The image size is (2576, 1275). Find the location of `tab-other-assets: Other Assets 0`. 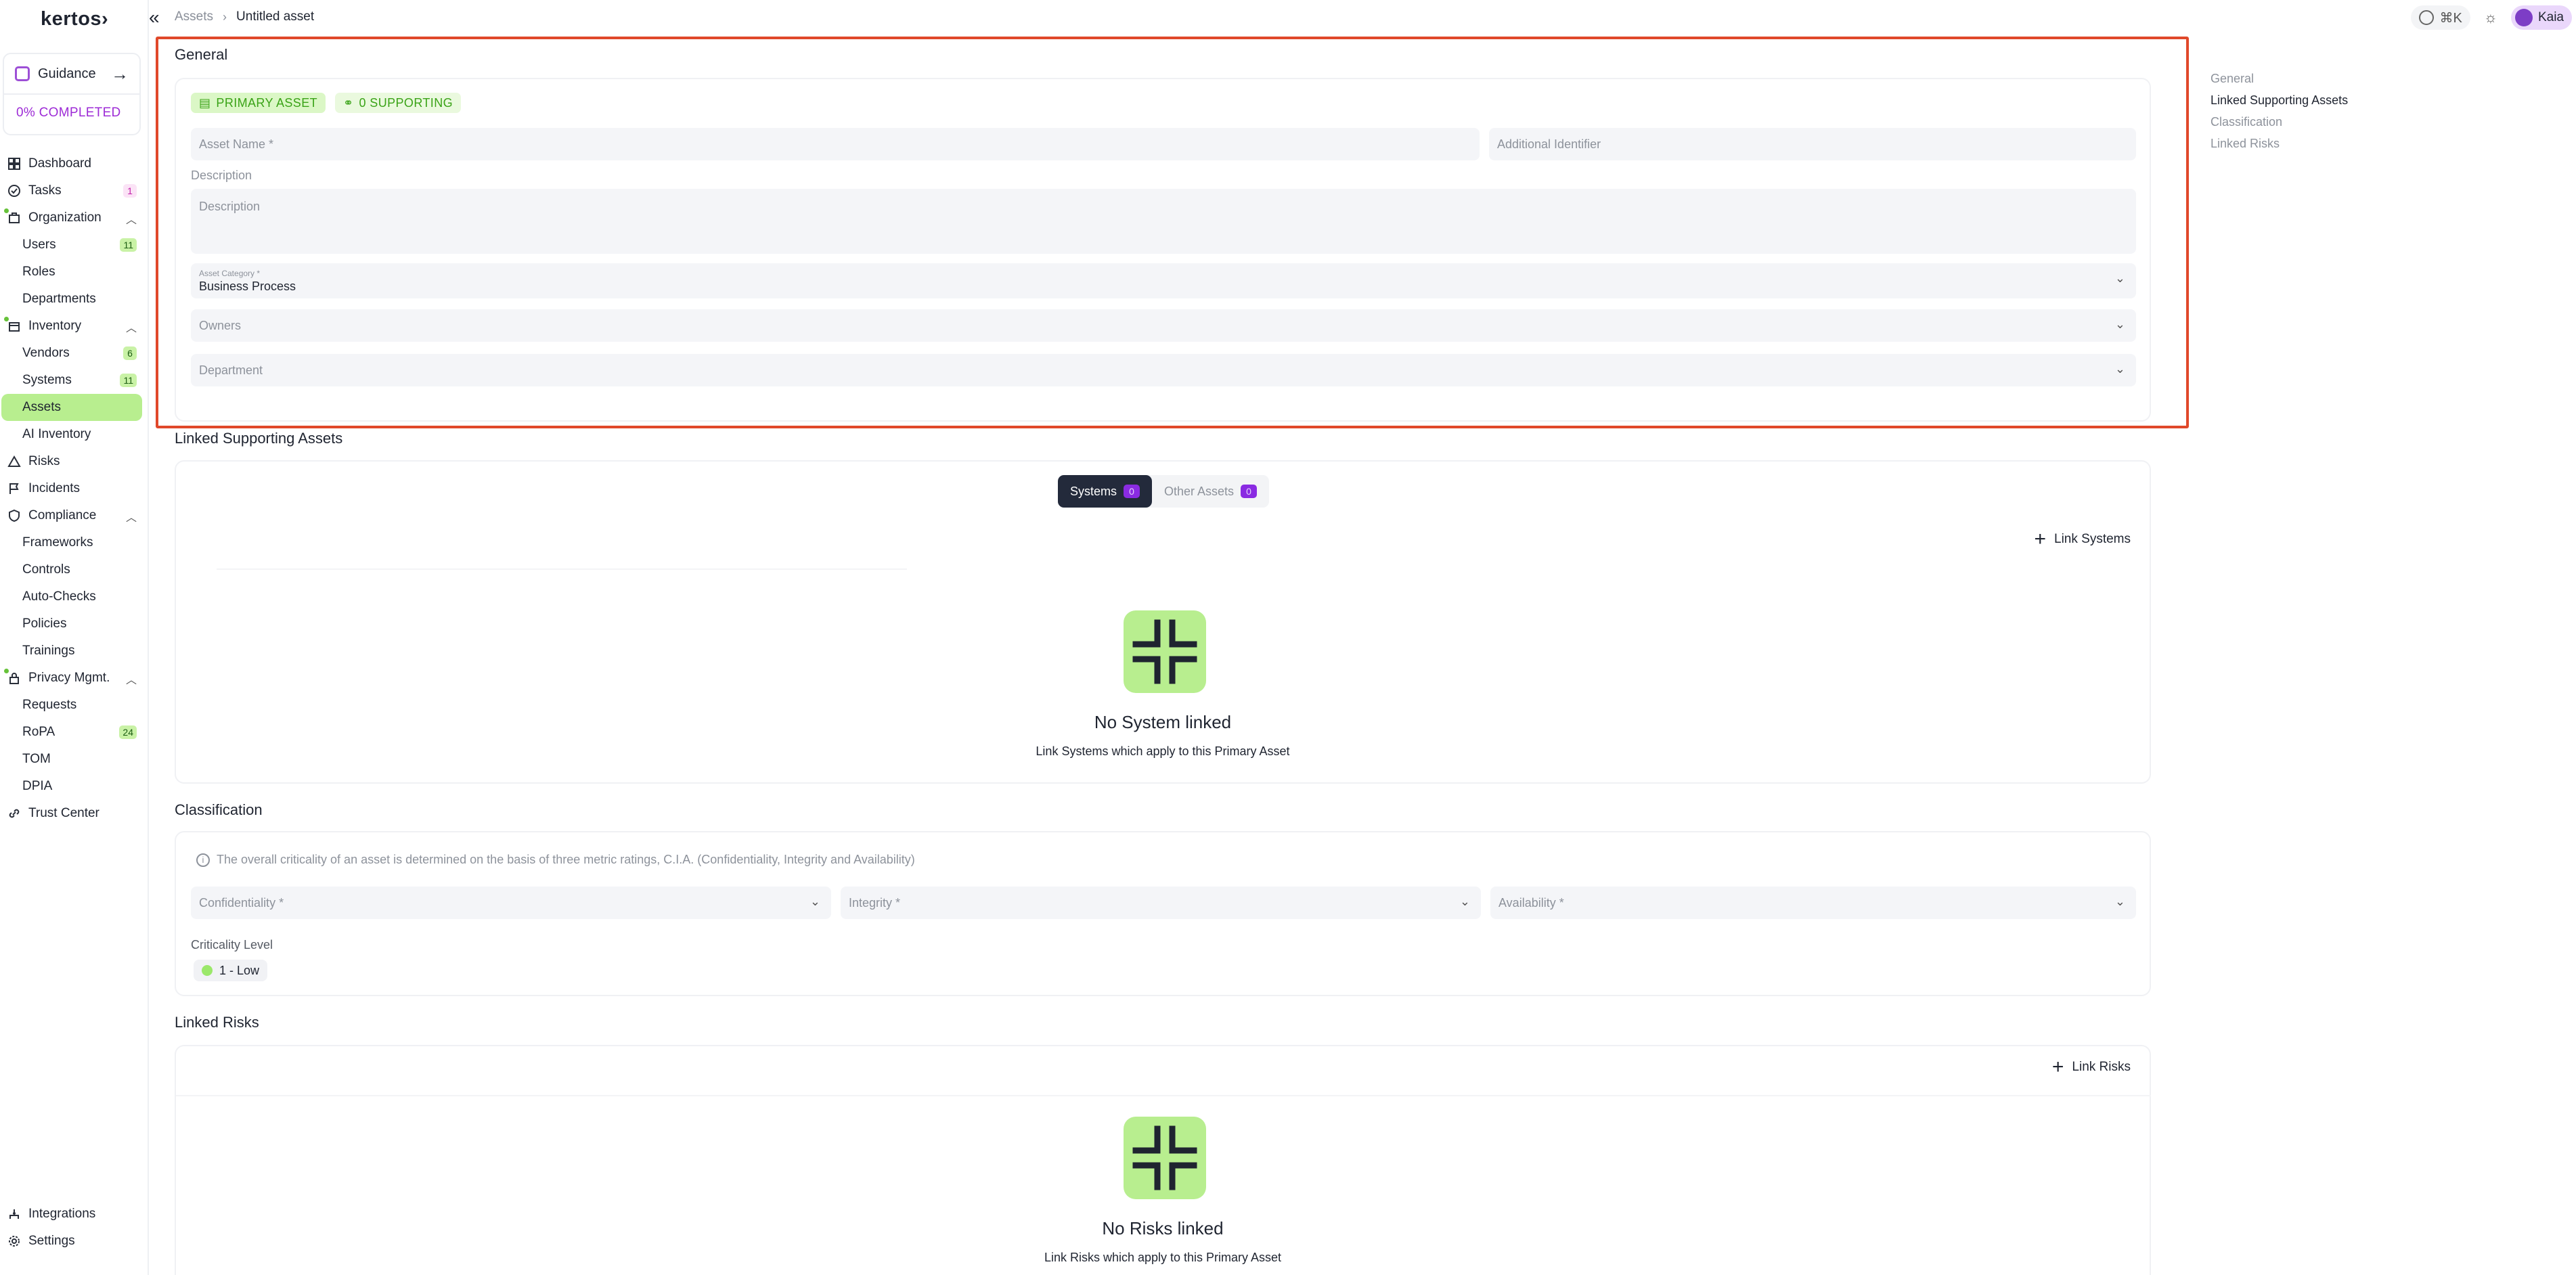

tab-other-assets: Other Assets 0 is located at coordinates (1210, 491).